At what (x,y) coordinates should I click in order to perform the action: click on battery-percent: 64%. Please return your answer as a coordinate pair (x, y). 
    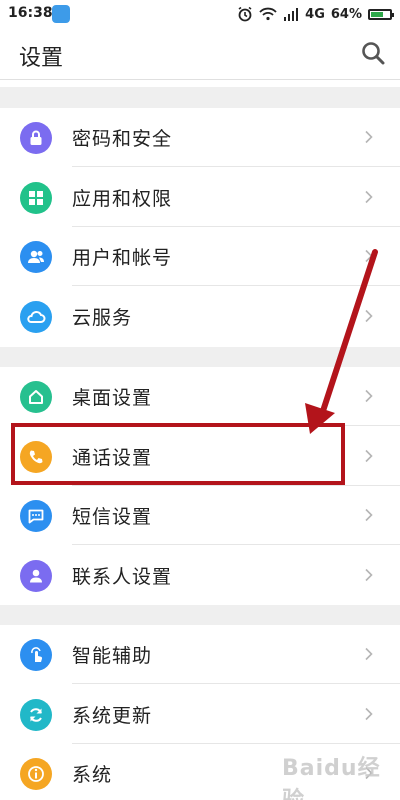
    Looking at the image, I should click on (346, 14).